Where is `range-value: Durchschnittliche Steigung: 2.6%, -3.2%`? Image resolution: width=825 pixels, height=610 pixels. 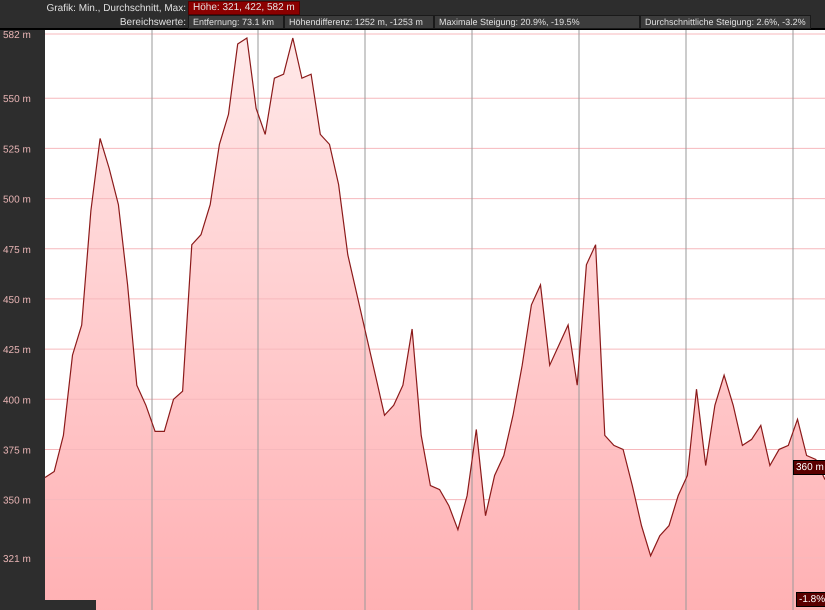 range-value: Durchschnittliche Steigung: 2.6%, -3.2% is located at coordinates (725, 22).